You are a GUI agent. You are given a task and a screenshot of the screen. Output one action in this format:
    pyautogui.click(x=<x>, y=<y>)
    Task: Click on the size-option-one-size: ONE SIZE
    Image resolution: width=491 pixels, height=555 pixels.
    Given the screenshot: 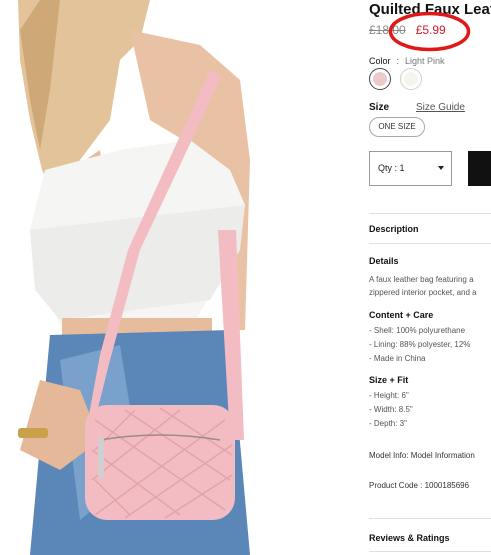 What is the action you would take?
    pyautogui.click(x=397, y=127)
    